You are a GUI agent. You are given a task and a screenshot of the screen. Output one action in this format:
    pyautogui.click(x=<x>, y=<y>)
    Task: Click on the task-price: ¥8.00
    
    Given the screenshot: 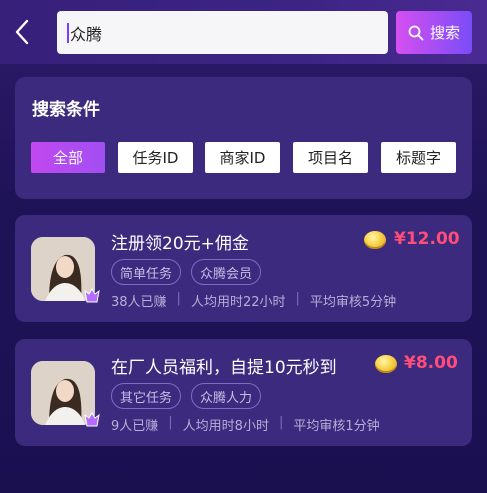 What is the action you would take?
    pyautogui.click(x=431, y=363)
    